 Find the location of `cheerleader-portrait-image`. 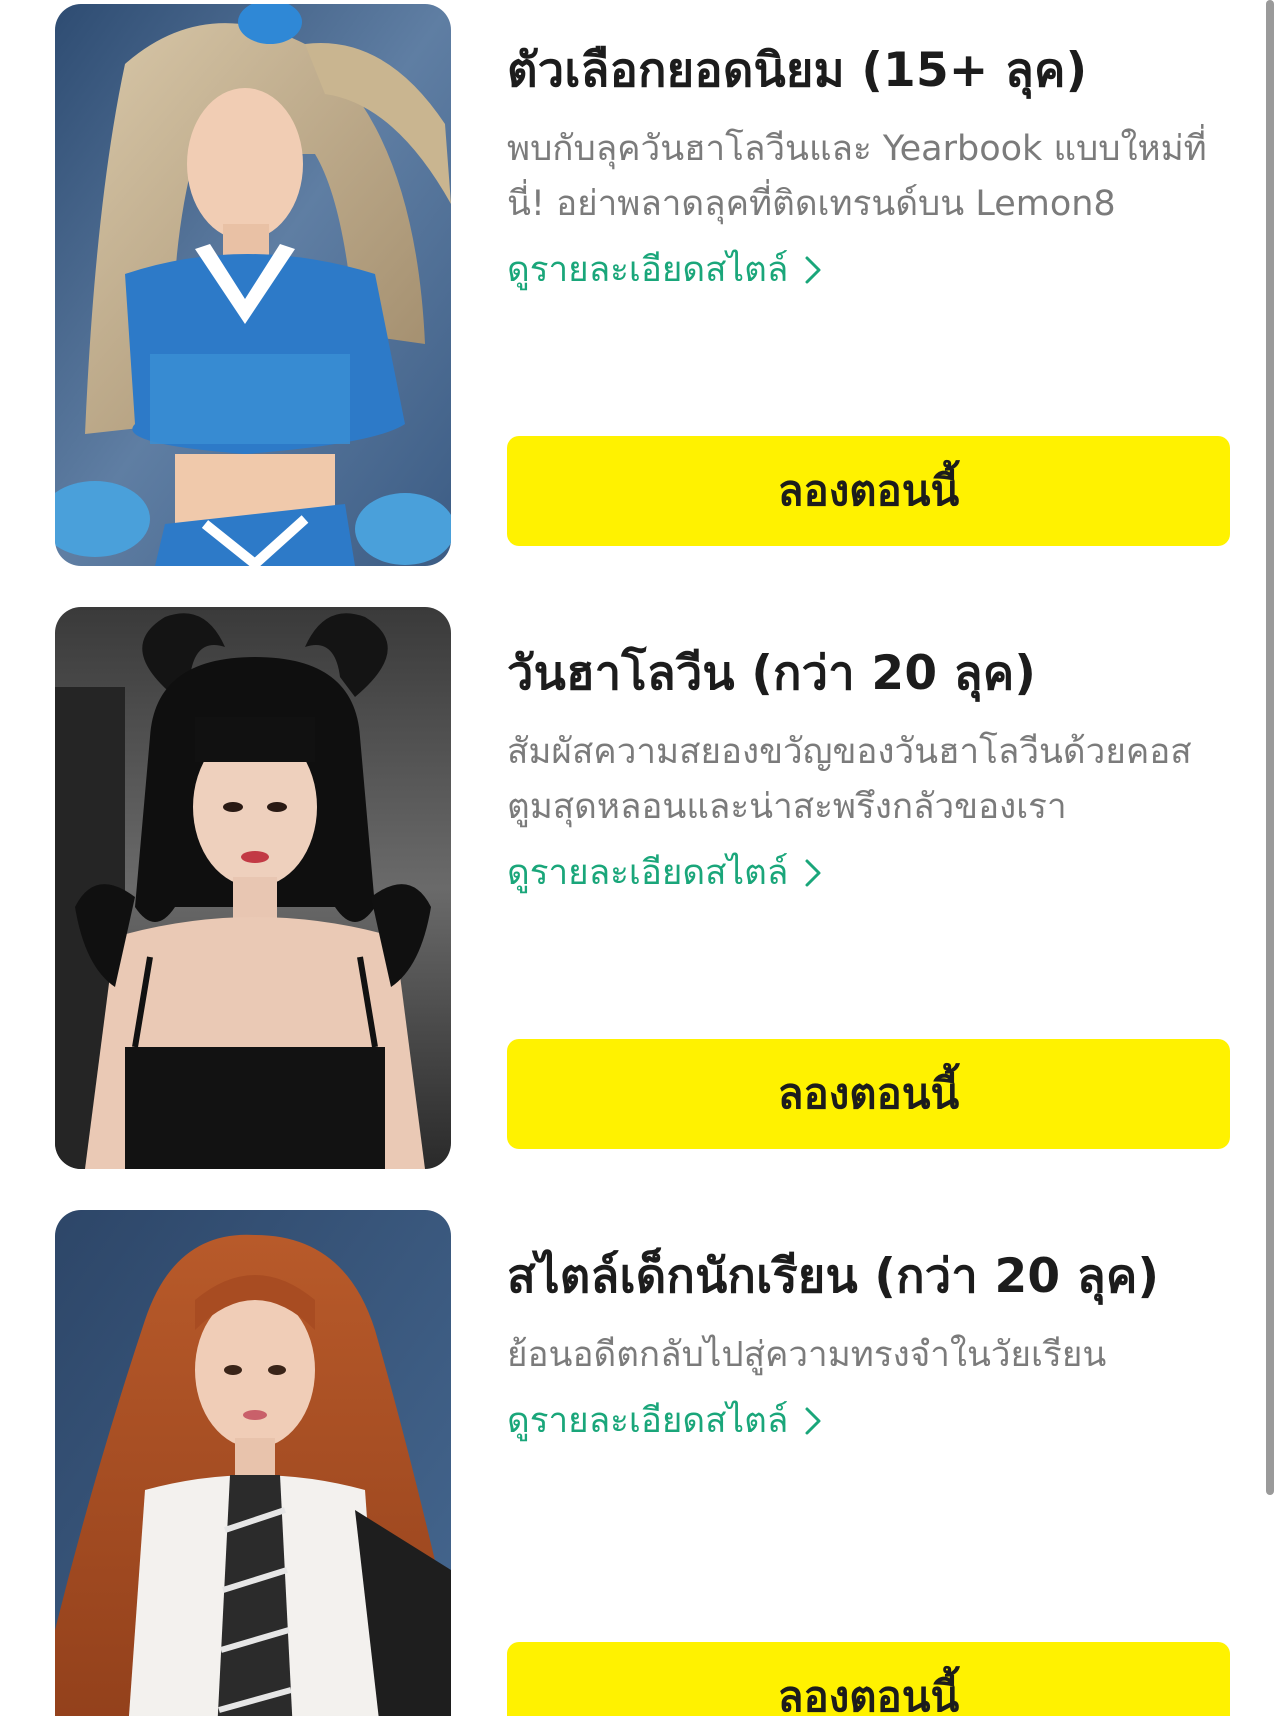

cheerleader-portrait-image is located at coordinates (253, 285).